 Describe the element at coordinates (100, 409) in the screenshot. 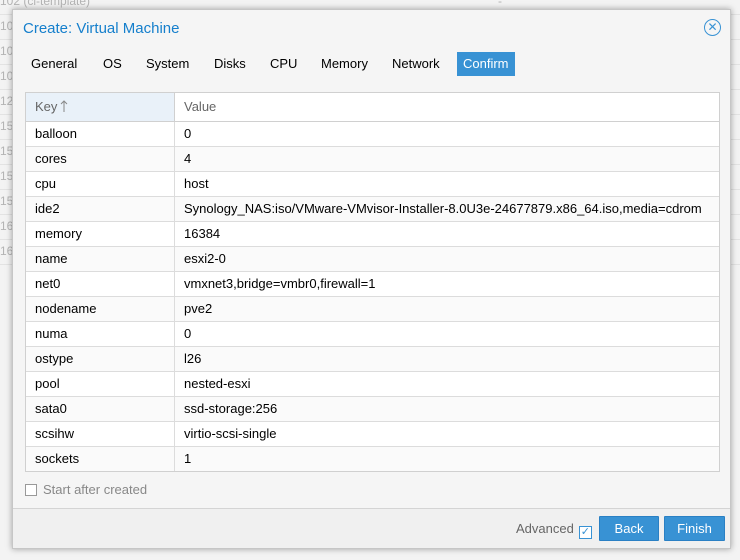

I see `row-key: sata0` at that location.